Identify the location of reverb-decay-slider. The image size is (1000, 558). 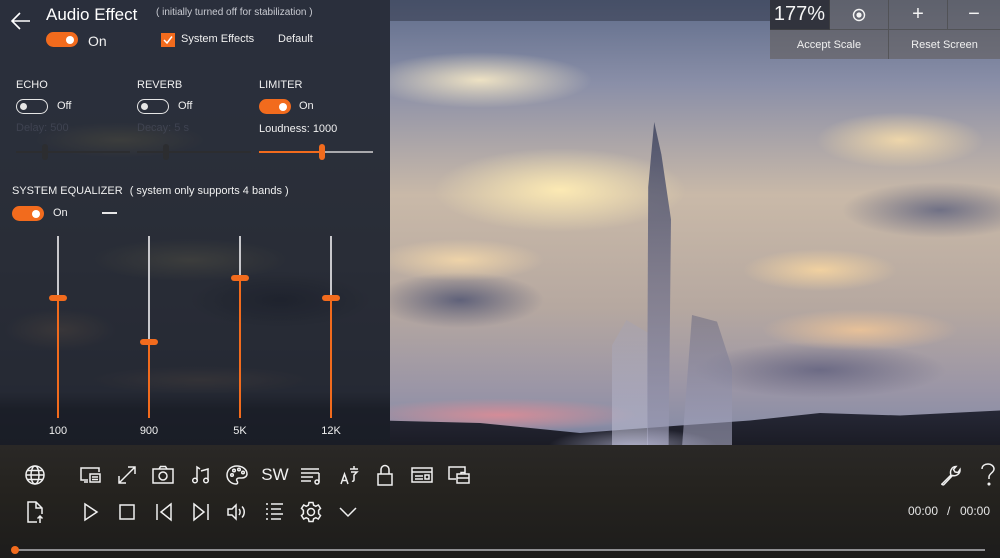
(194, 152).